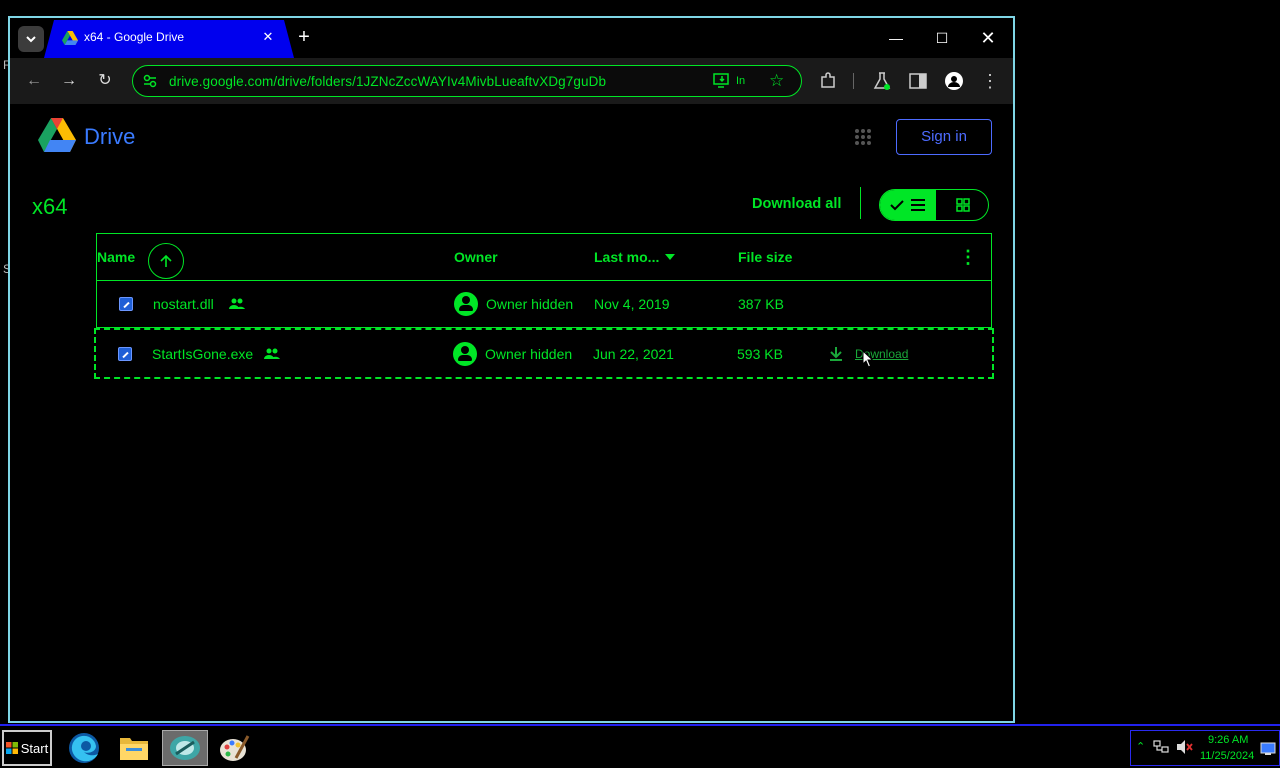 This screenshot has width=1280, height=768. Describe the element at coordinates (942, 38) in the screenshot. I see `maximize-button: ☐` at that location.